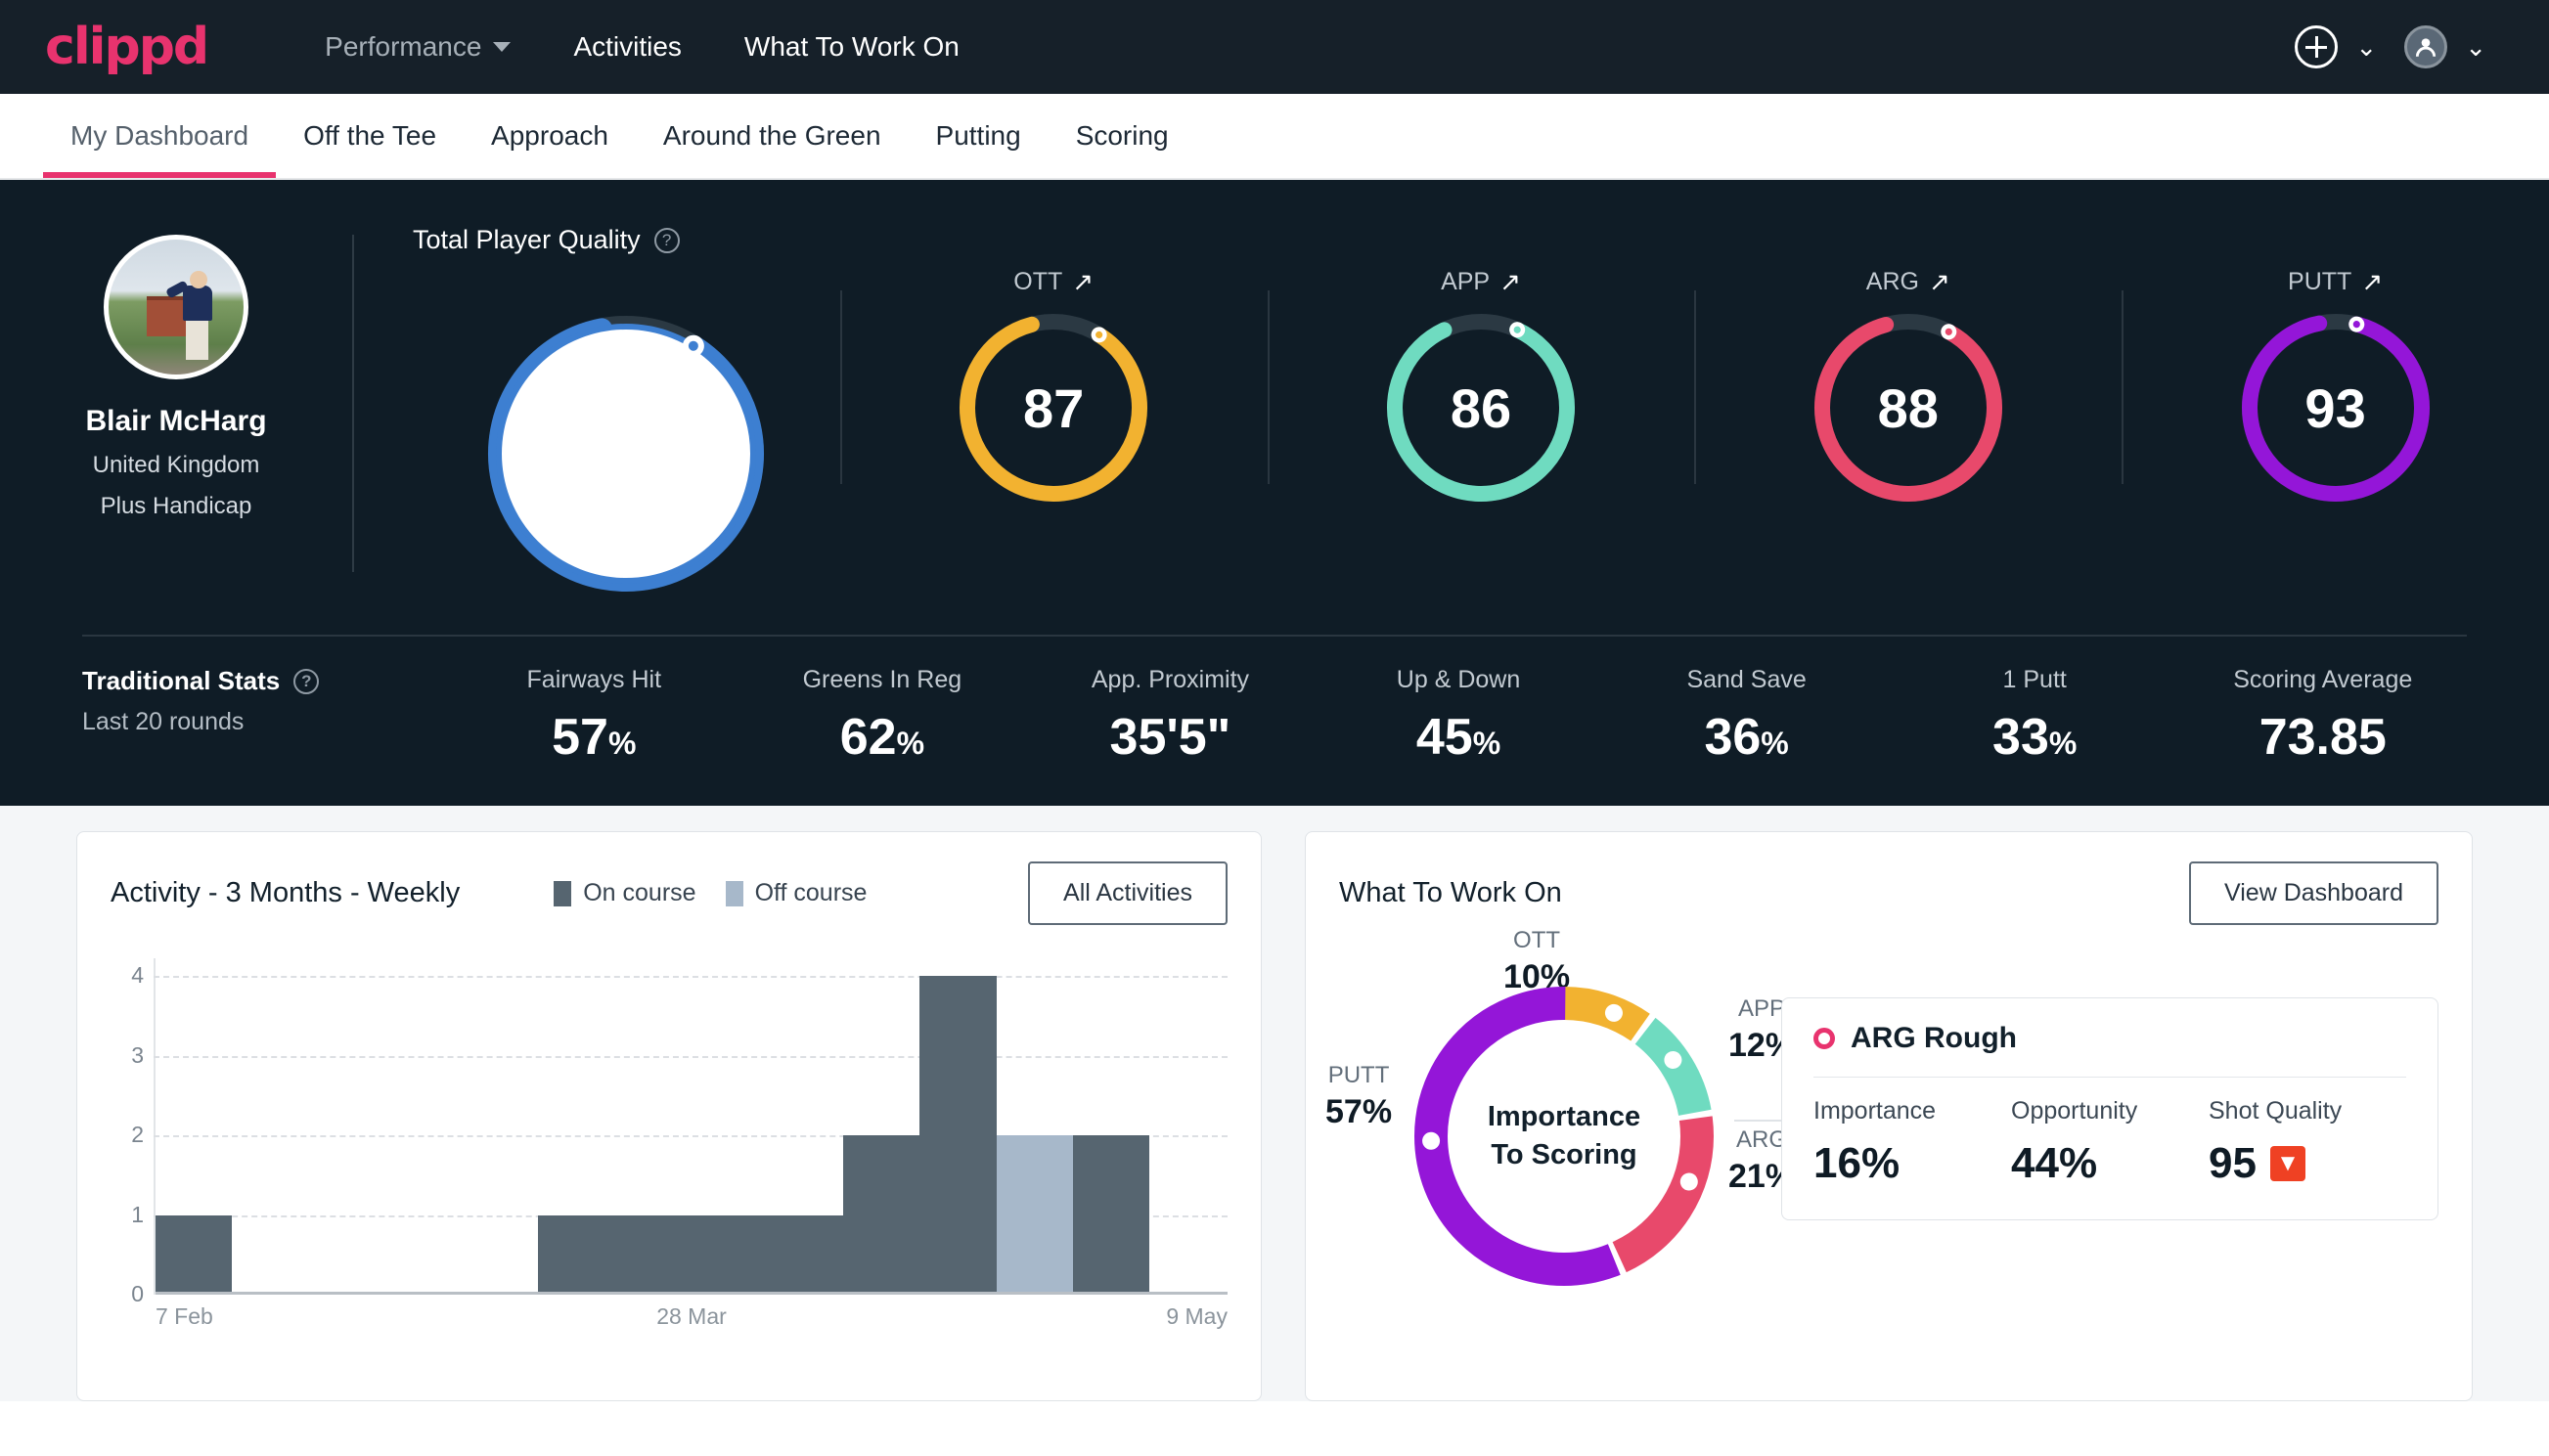  Describe the element at coordinates (711, 893) in the screenshot. I see `activity-legend: On course Off course` at that location.